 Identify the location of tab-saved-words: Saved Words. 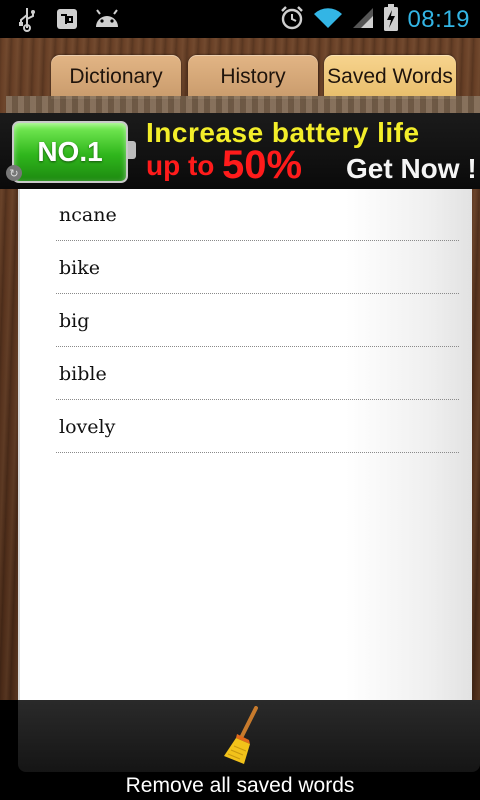
(390, 77).